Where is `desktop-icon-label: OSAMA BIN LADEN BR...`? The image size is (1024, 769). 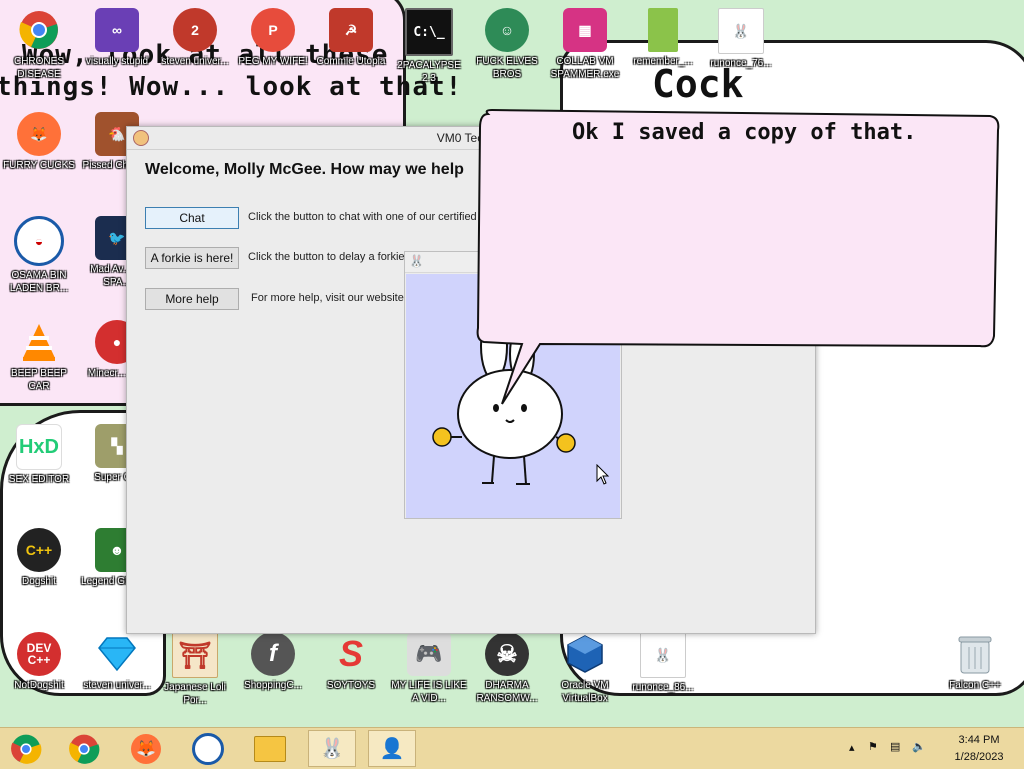
desktop-icon-label: OSAMA BIN LADEN BR... is located at coordinates (39, 282).